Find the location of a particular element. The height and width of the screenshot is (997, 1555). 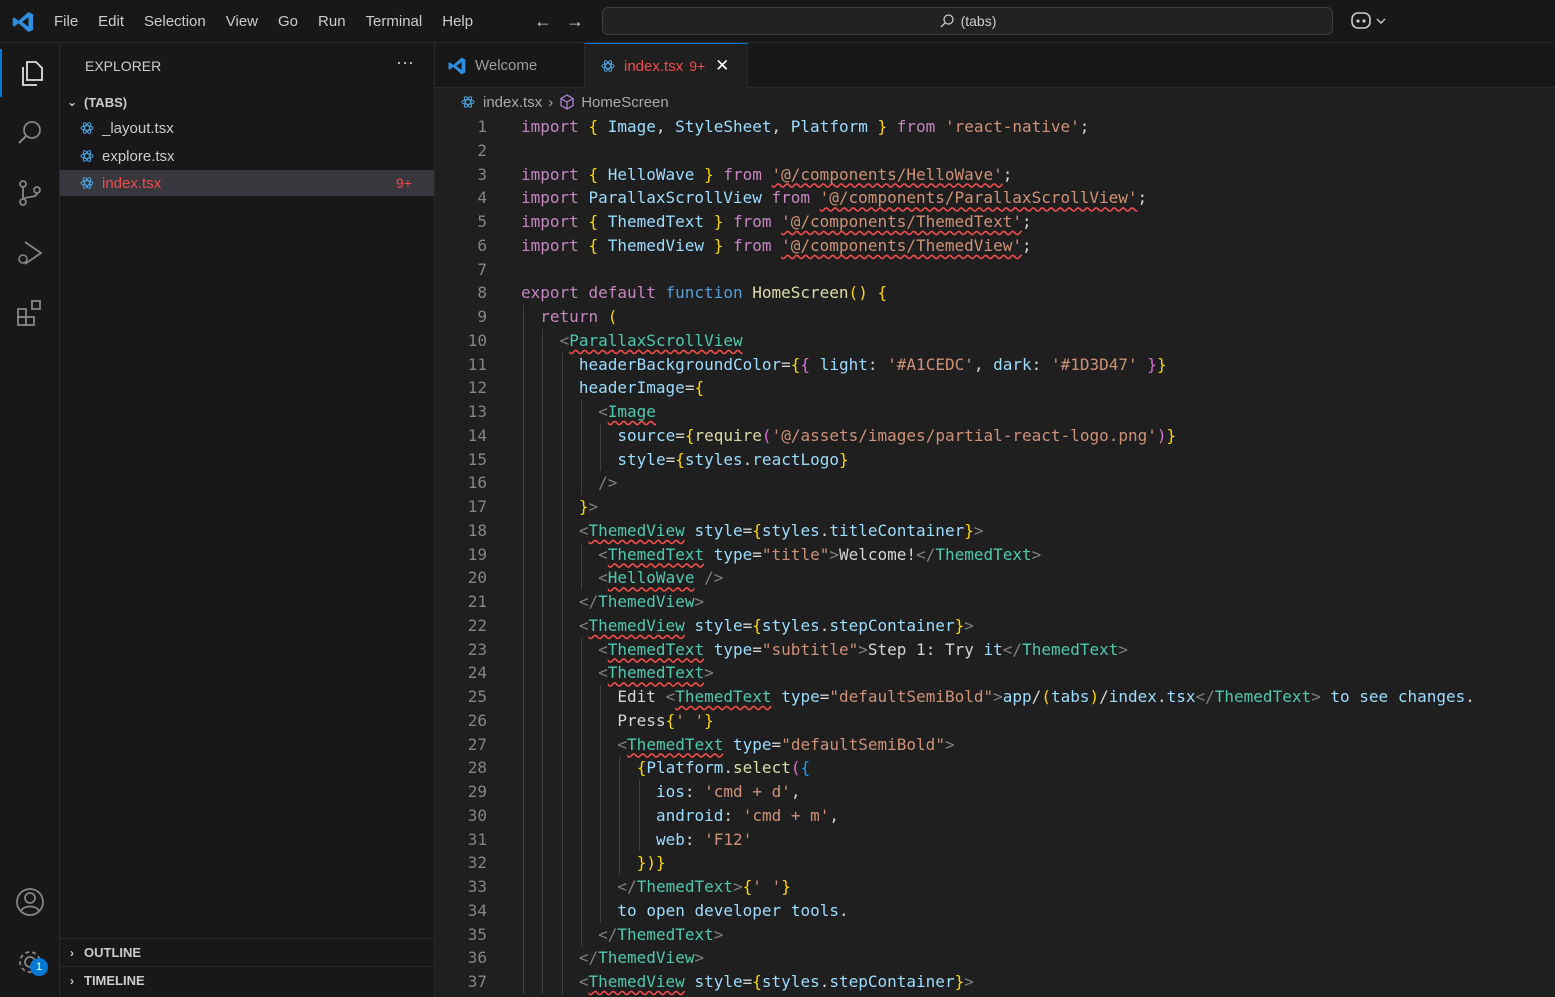

accounts-activity is located at coordinates (30, 902).